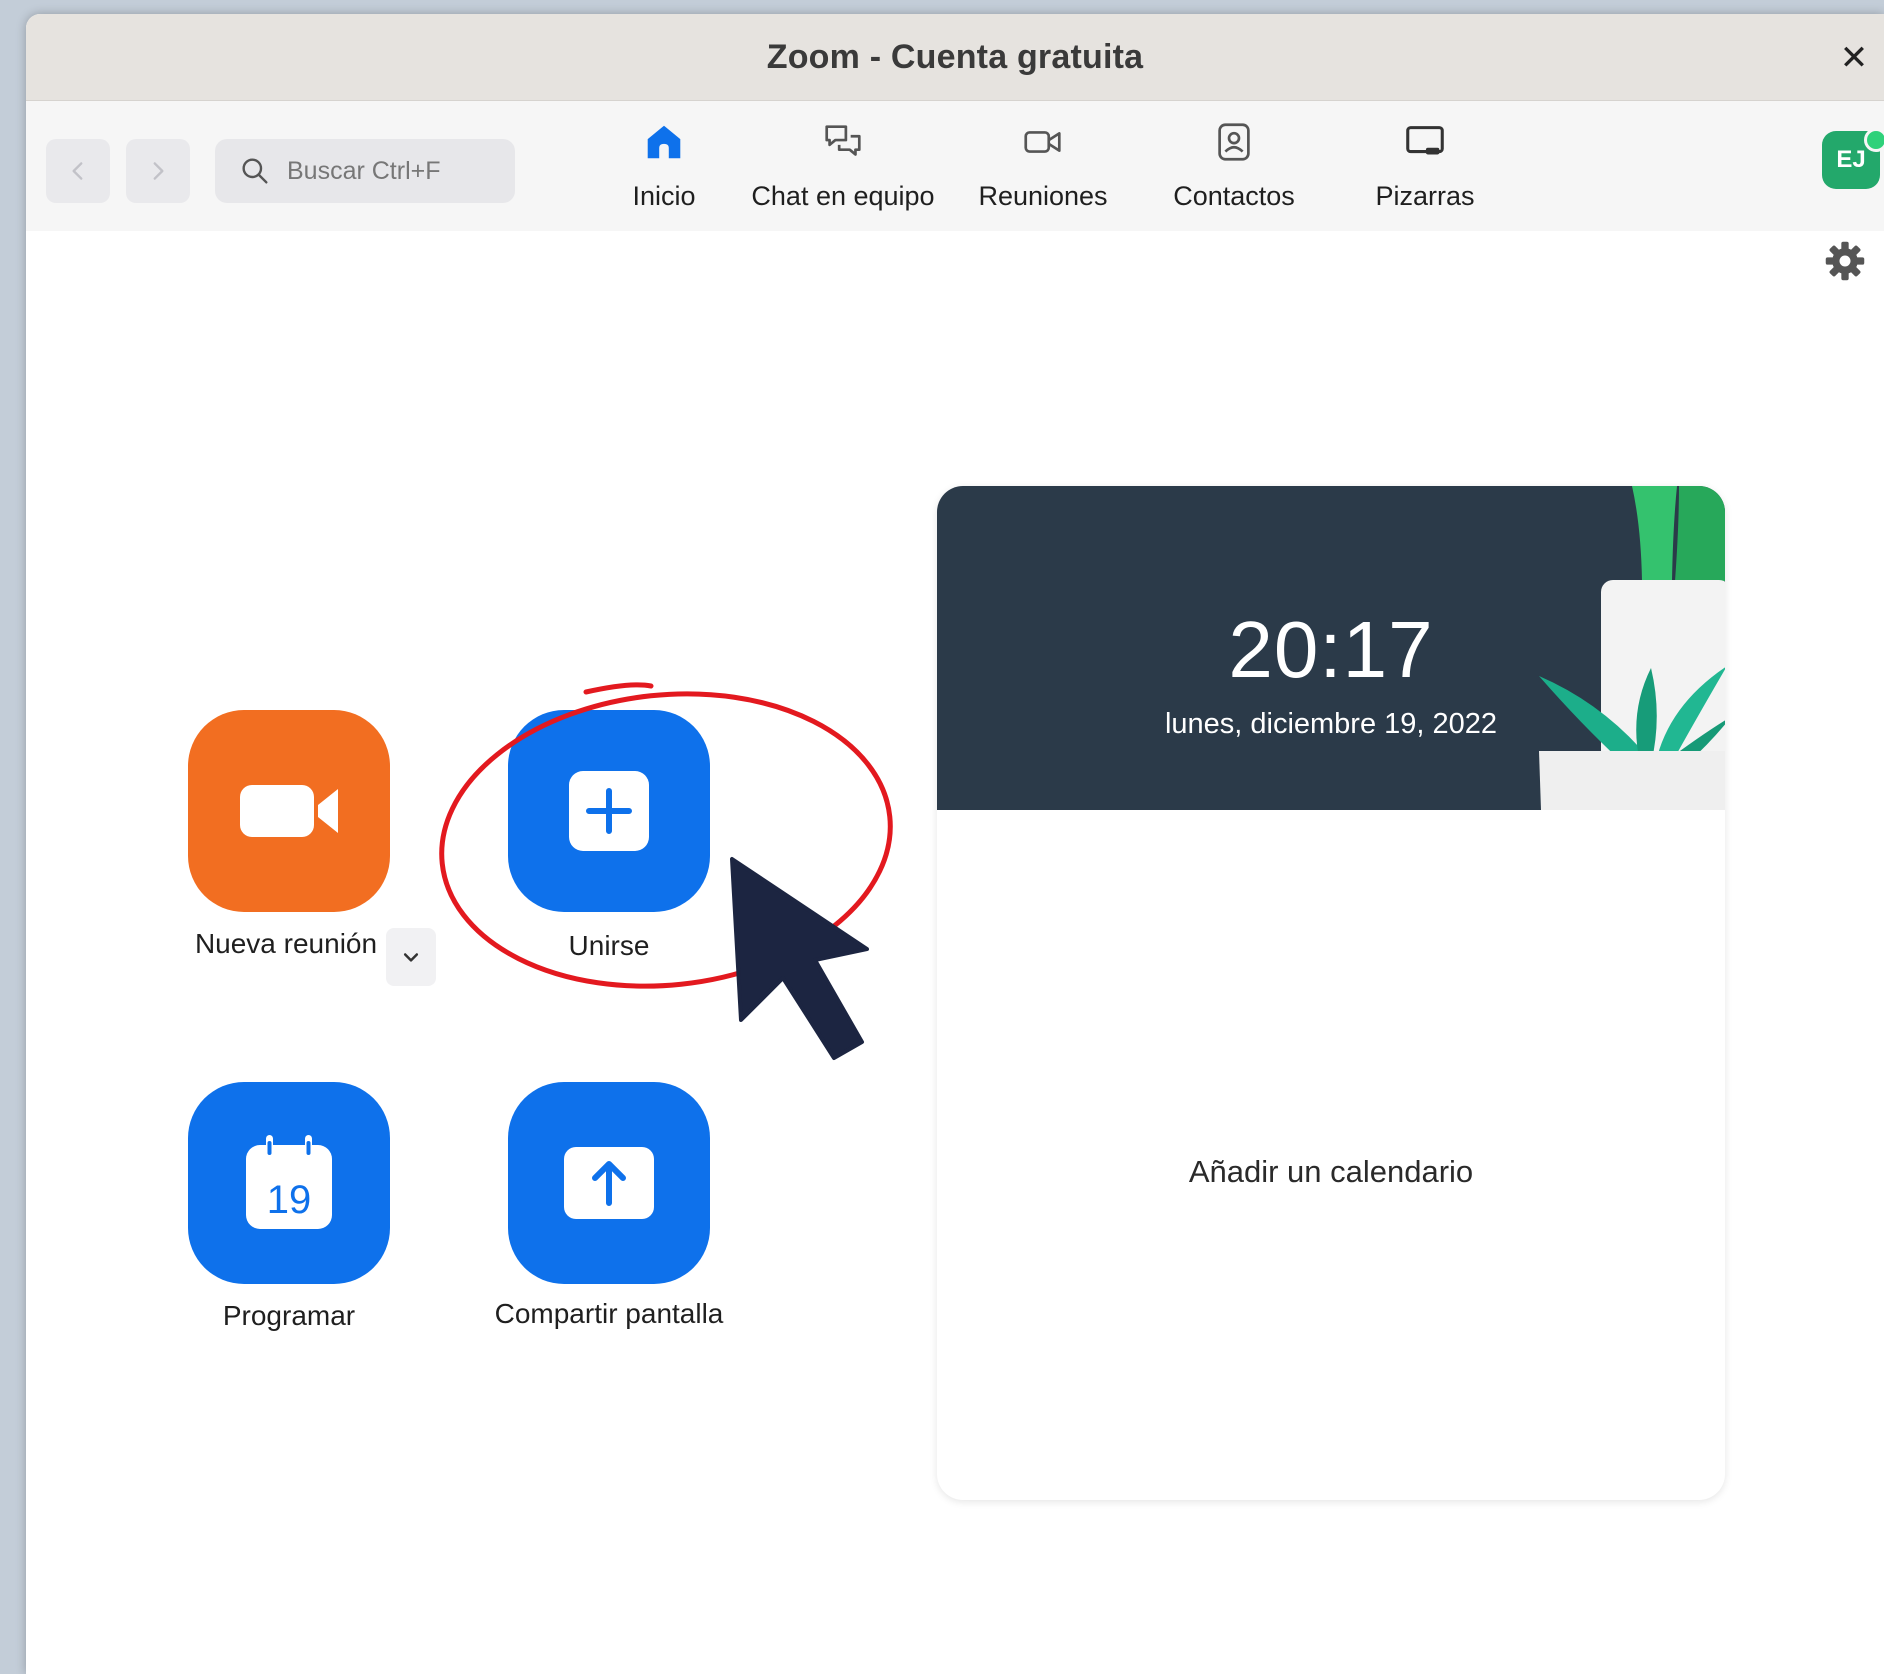 The height and width of the screenshot is (1674, 1884). What do you see at coordinates (397, 171) in the screenshot?
I see `search-input` at bounding box center [397, 171].